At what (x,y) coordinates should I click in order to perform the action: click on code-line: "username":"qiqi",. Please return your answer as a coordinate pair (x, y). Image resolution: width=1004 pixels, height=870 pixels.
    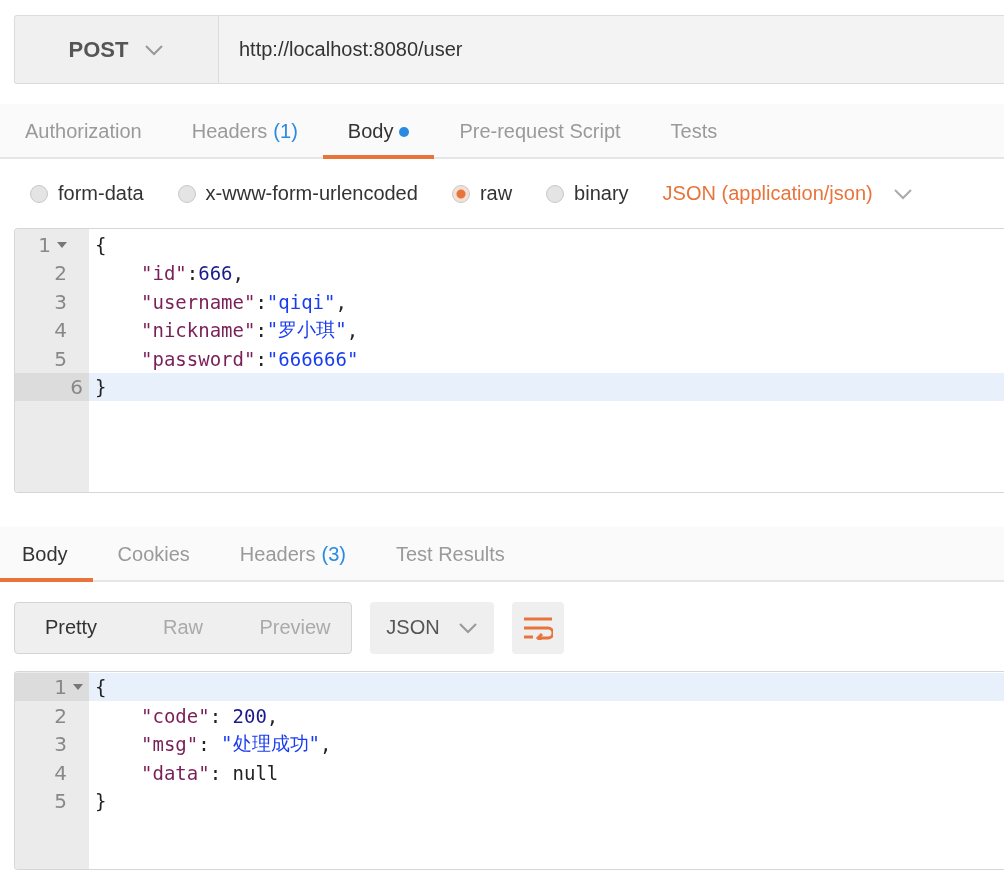
    Looking at the image, I should click on (244, 302).